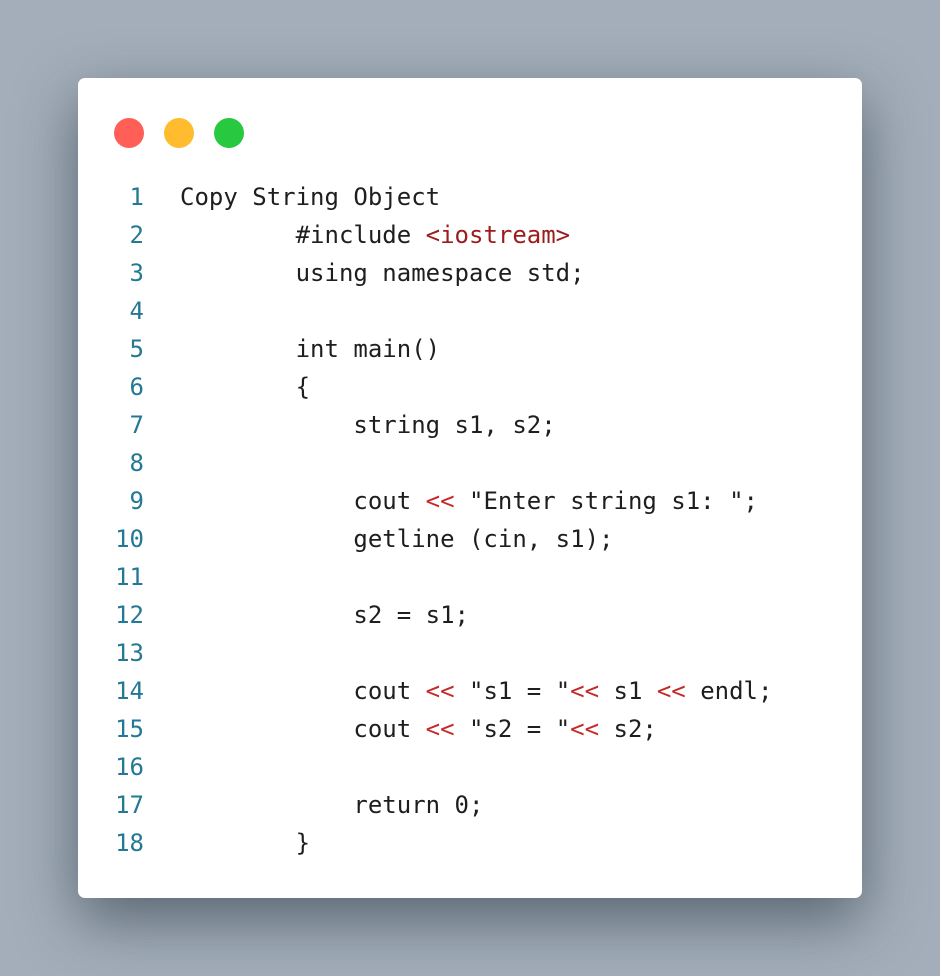 This screenshot has height=976, width=940. Describe the element at coordinates (470, 767) in the screenshot. I see `code-line: 16` at that location.